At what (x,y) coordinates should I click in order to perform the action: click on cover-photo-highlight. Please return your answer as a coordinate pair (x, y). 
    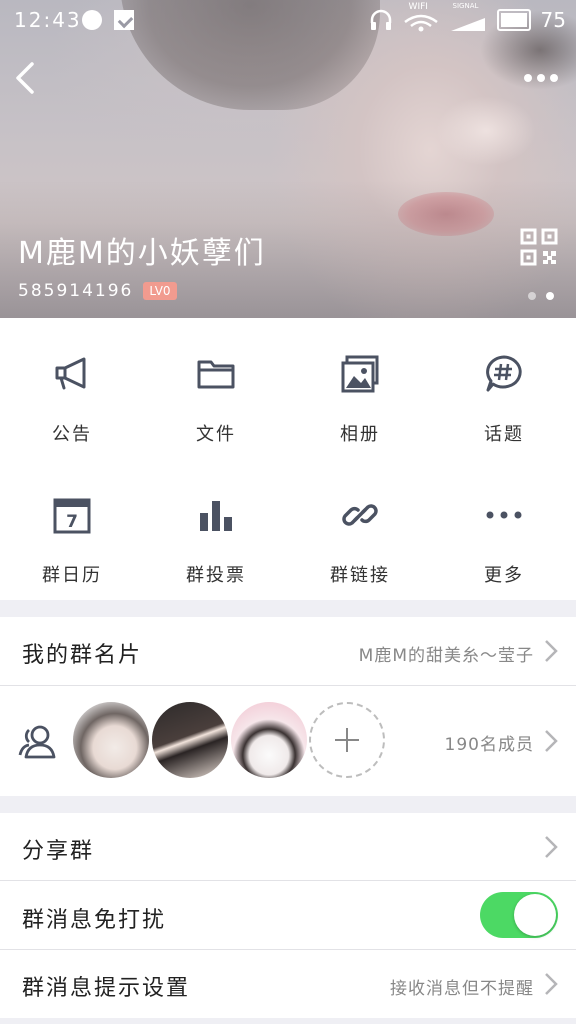
    Looking at the image, I should click on (486, 131).